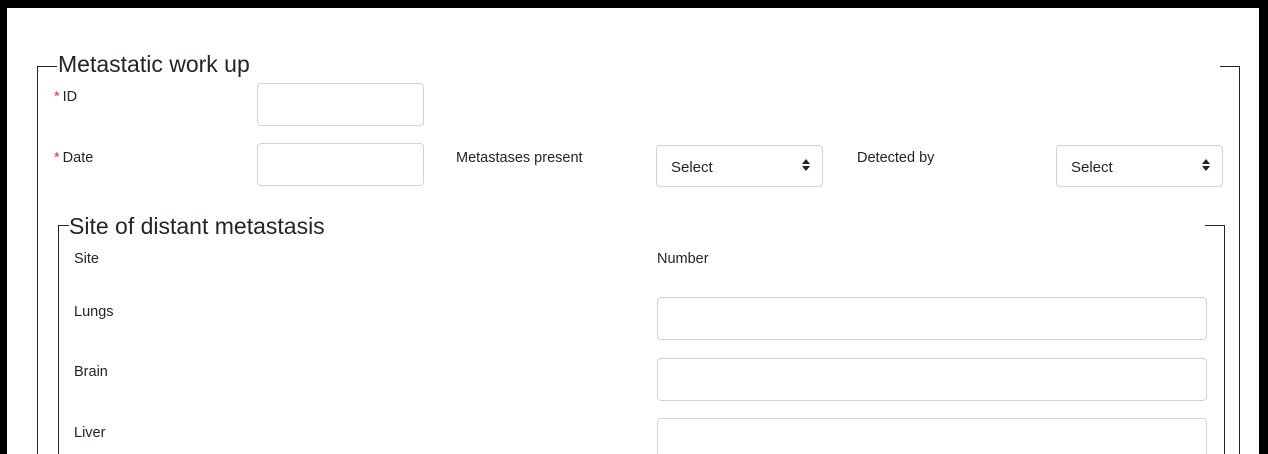  I want to click on inner-fieldset-border-right, so click(1224, 339).